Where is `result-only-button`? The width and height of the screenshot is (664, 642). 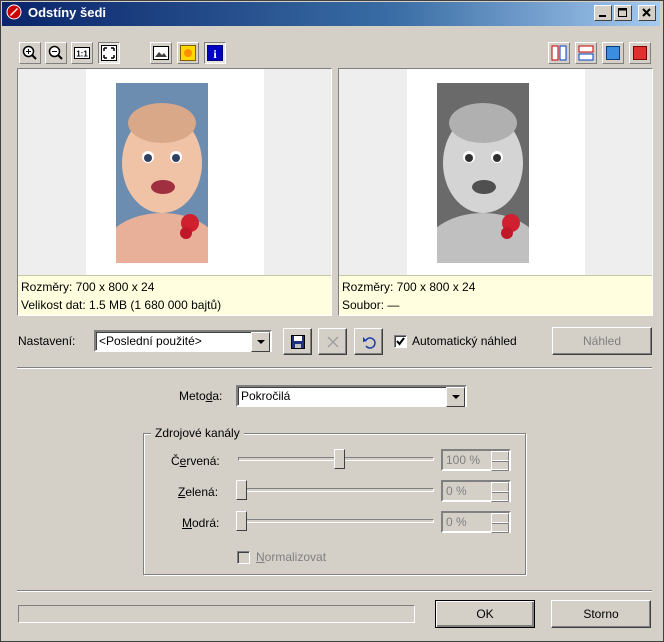 result-only-button is located at coordinates (640, 53).